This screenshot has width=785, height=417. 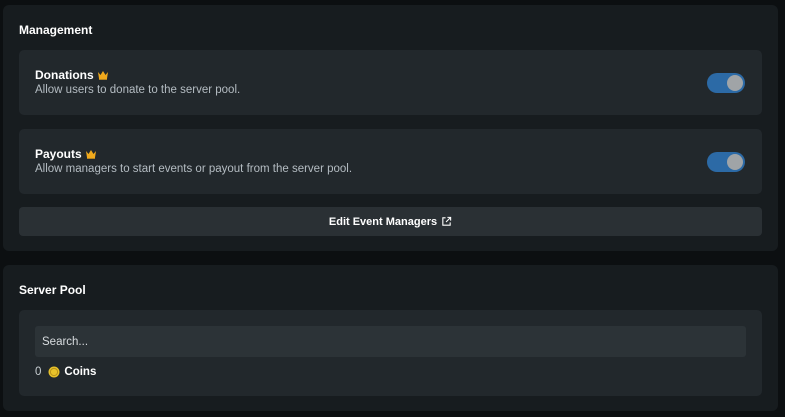 I want to click on donations-toggle, so click(x=726, y=83).